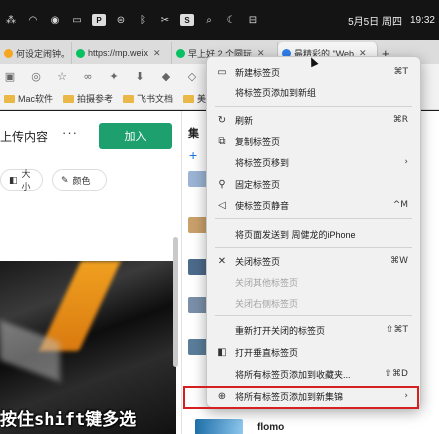  Describe the element at coordinates (43, 53) in the screenshot. I see `tab-title: 何设定闹钟。` at that location.